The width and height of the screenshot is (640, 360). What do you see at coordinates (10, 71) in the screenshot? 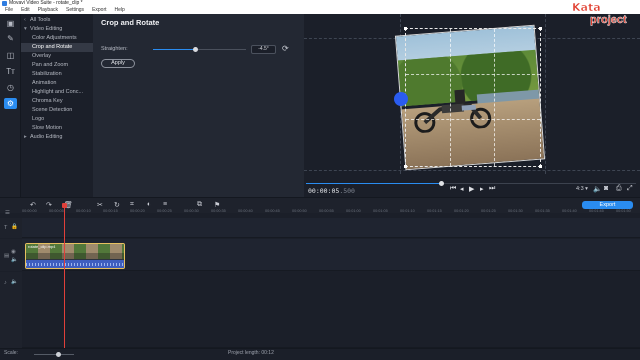
I see `titles-icon: Tт` at bounding box center [10, 71].